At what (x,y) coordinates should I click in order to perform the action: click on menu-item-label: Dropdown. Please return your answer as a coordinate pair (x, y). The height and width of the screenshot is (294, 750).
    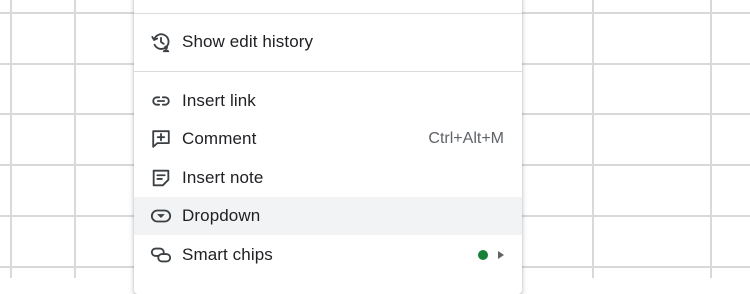
    Looking at the image, I should click on (221, 215).